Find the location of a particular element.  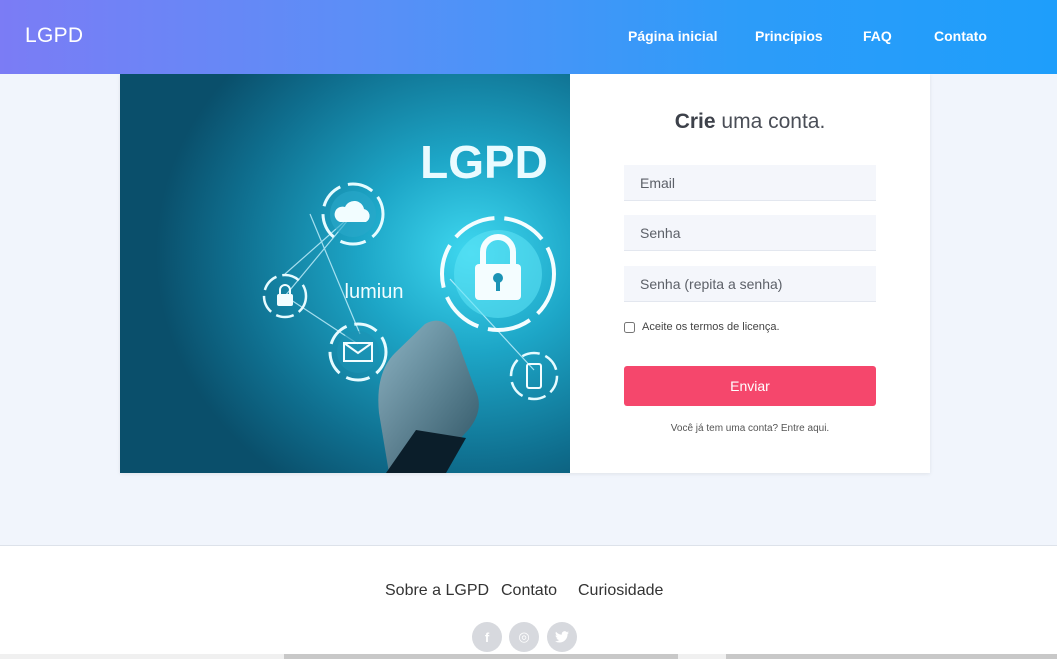

terms-checkbox-row: Aceite os termos de licença. is located at coordinates (702, 327).